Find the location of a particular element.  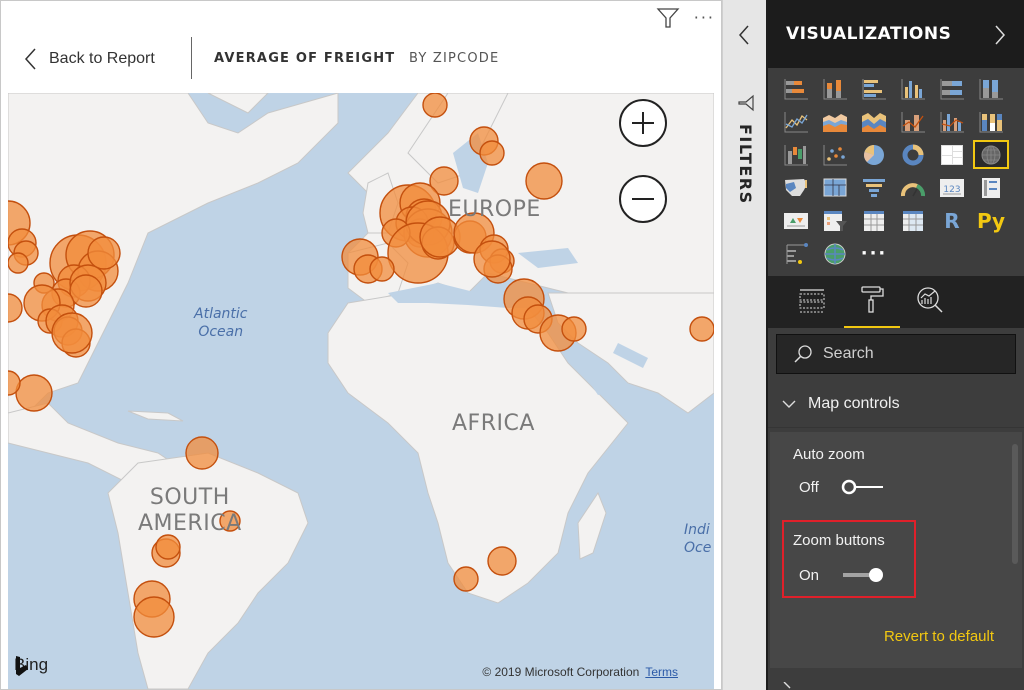

search-icon is located at coordinates (803, 354).